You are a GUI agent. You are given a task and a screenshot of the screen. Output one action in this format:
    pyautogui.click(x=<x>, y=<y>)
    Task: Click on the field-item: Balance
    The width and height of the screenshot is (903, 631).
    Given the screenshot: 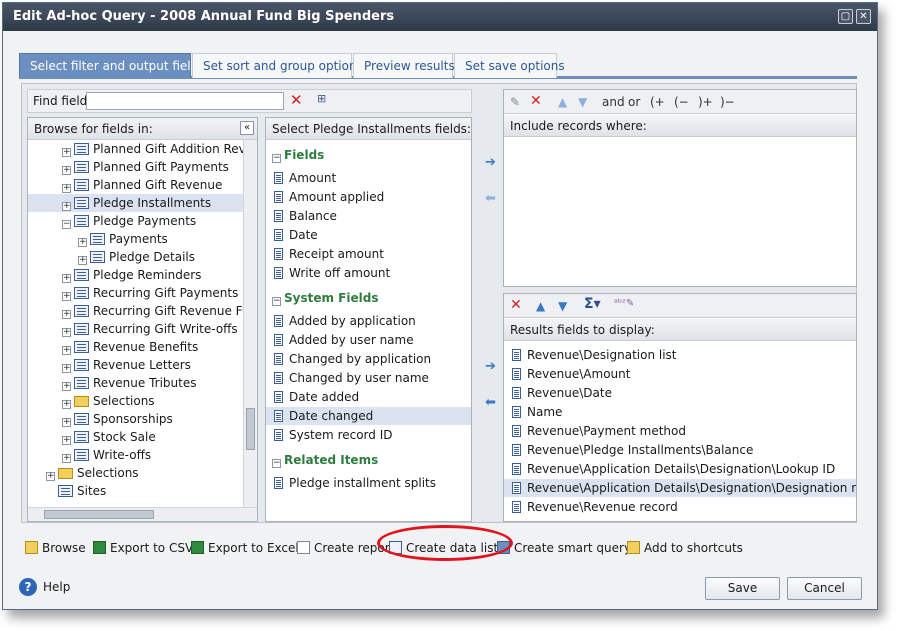 What is the action you would take?
    pyautogui.click(x=368, y=216)
    